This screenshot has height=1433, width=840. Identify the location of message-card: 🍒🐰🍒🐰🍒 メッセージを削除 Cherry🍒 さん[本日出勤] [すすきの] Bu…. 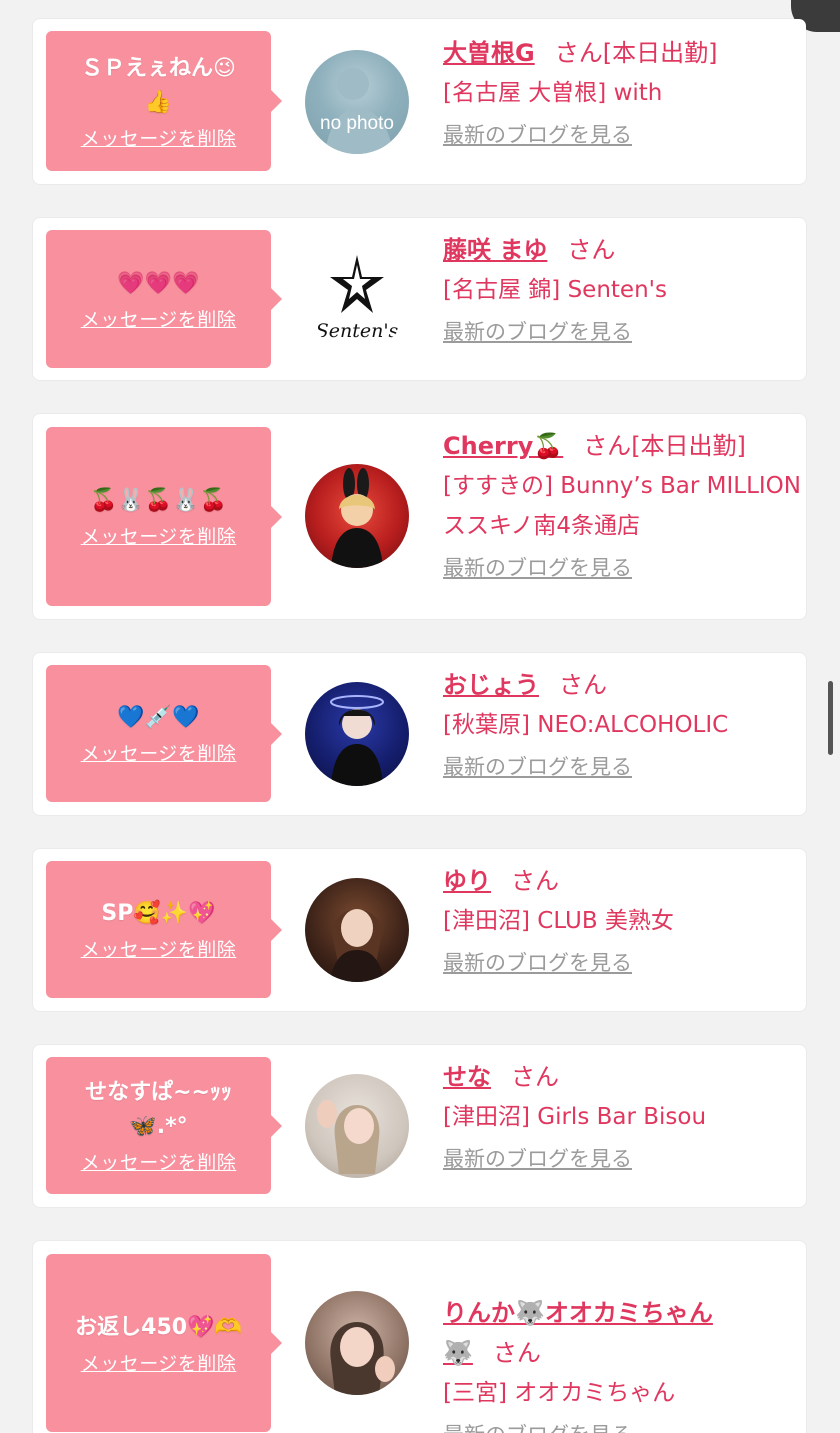
(419, 516).